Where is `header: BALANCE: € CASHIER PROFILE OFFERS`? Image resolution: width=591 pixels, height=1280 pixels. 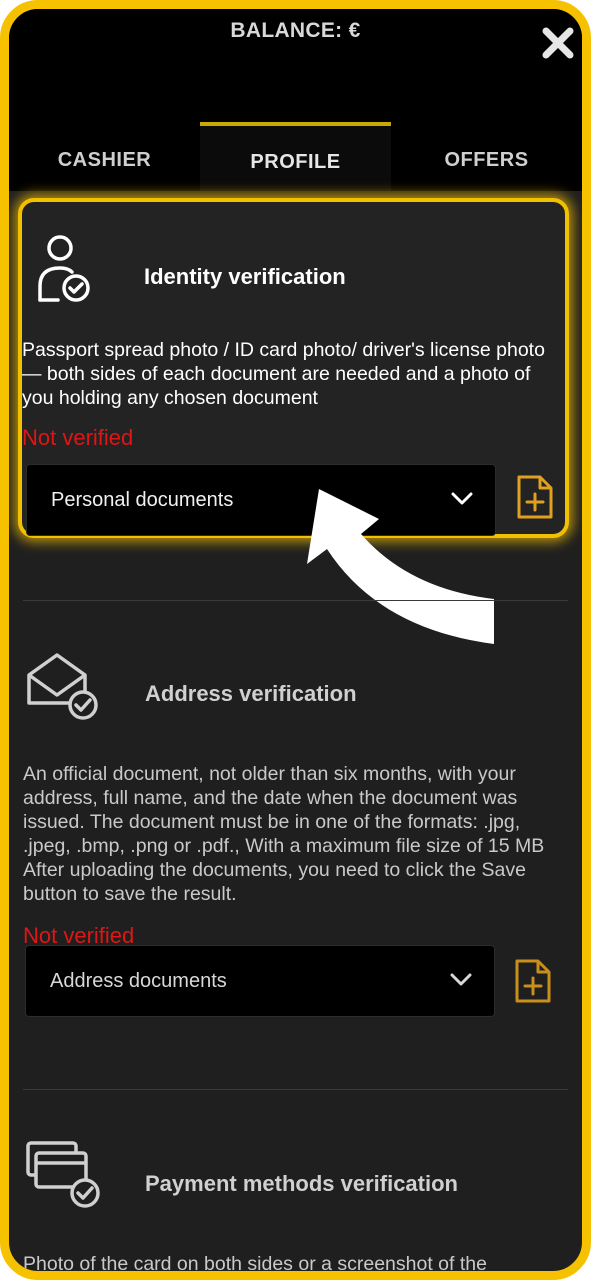
header: BALANCE: € CASHIER PROFILE OFFERS is located at coordinates (295, 100).